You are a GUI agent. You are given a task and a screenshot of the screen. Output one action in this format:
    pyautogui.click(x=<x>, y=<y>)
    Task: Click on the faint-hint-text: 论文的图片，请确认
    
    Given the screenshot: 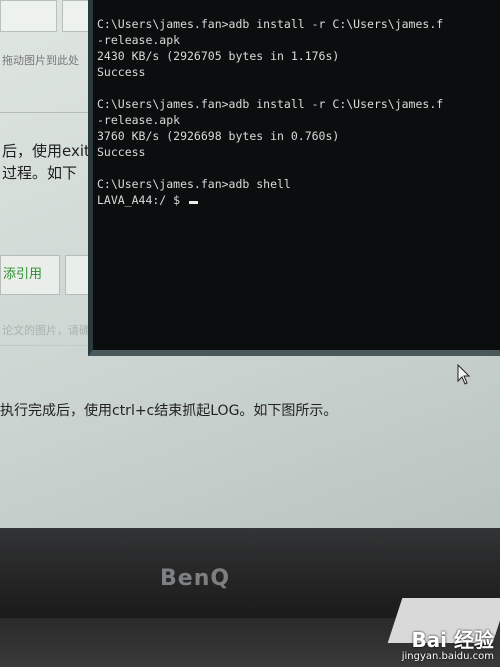 What is the action you would take?
    pyautogui.click(x=51, y=330)
    